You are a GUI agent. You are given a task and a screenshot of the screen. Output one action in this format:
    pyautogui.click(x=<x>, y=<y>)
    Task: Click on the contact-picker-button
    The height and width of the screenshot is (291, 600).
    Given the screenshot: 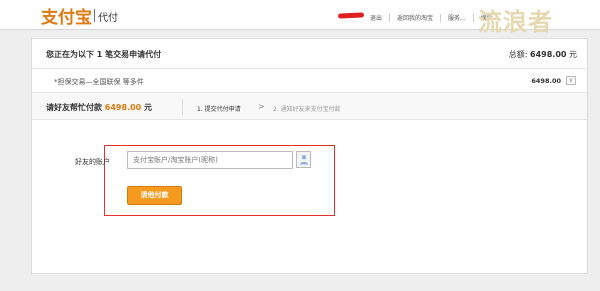 What is the action you would take?
    pyautogui.click(x=303, y=159)
    